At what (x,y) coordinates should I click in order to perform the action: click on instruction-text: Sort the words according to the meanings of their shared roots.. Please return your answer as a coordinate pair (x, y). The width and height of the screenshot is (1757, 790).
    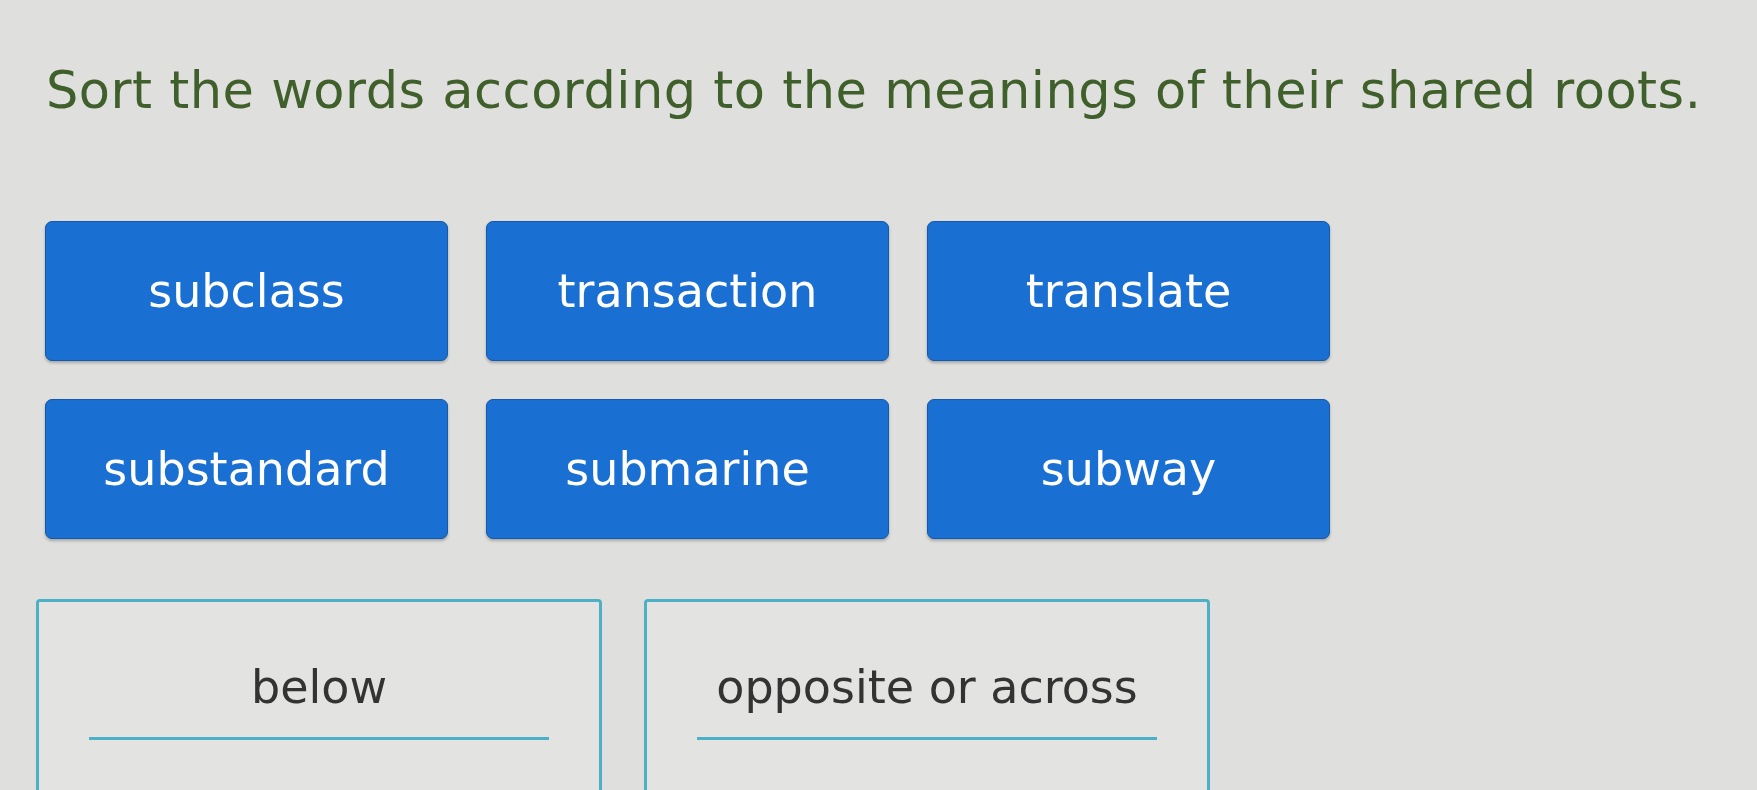
    Looking at the image, I should click on (874, 91).